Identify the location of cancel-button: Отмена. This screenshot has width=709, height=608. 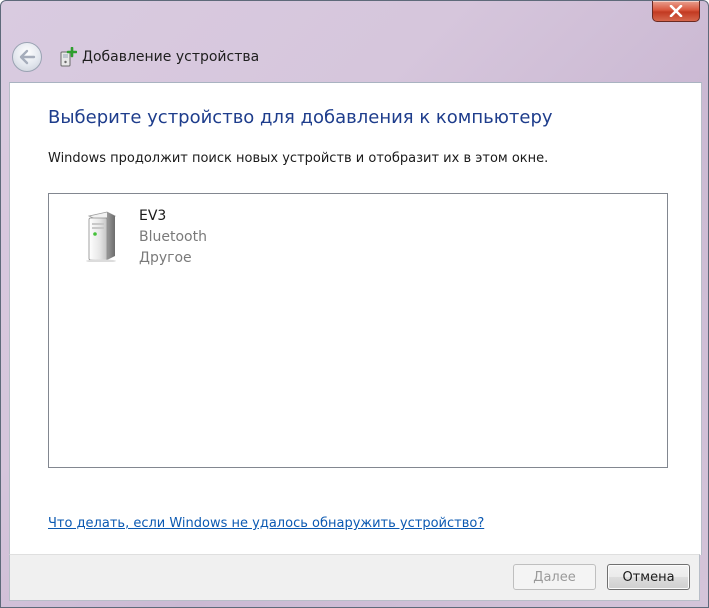
(648, 577).